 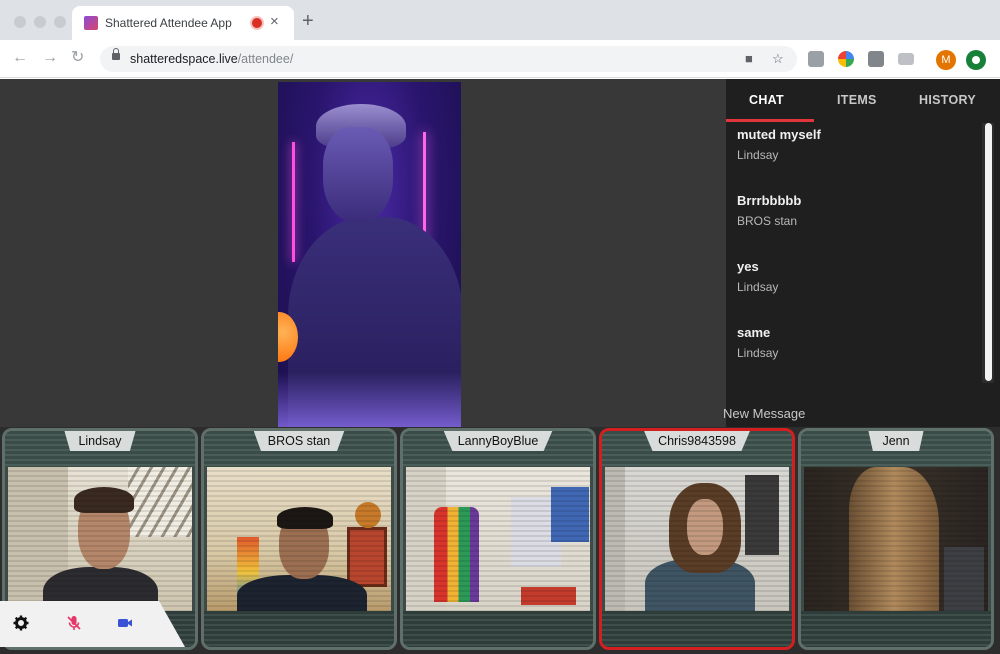 What do you see at coordinates (308, 21) in the screenshot?
I see `new-tab-button: +` at bounding box center [308, 21].